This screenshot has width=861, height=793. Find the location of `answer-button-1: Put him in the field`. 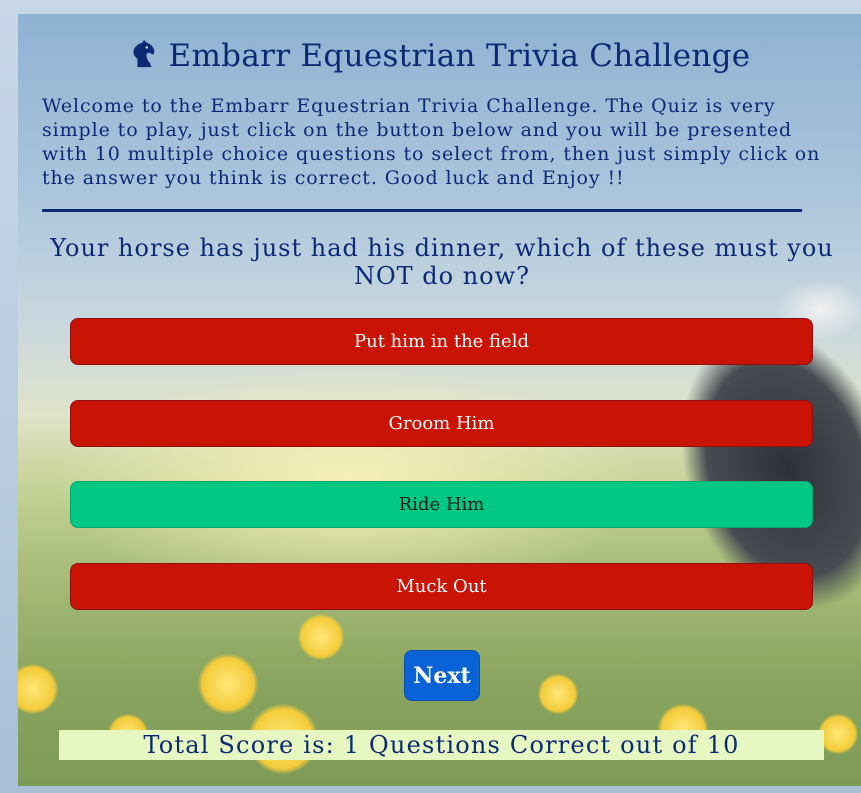

answer-button-1: Put him in the field is located at coordinates (441, 341).